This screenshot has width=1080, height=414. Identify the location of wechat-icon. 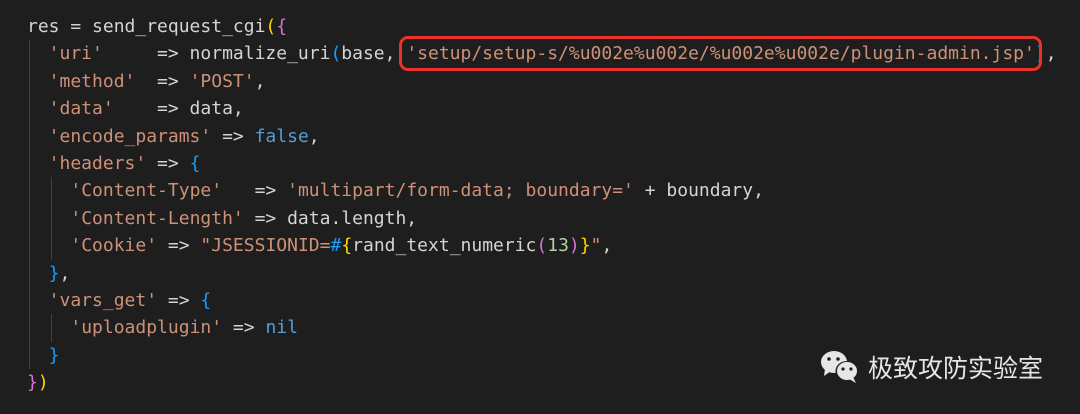
(840, 367).